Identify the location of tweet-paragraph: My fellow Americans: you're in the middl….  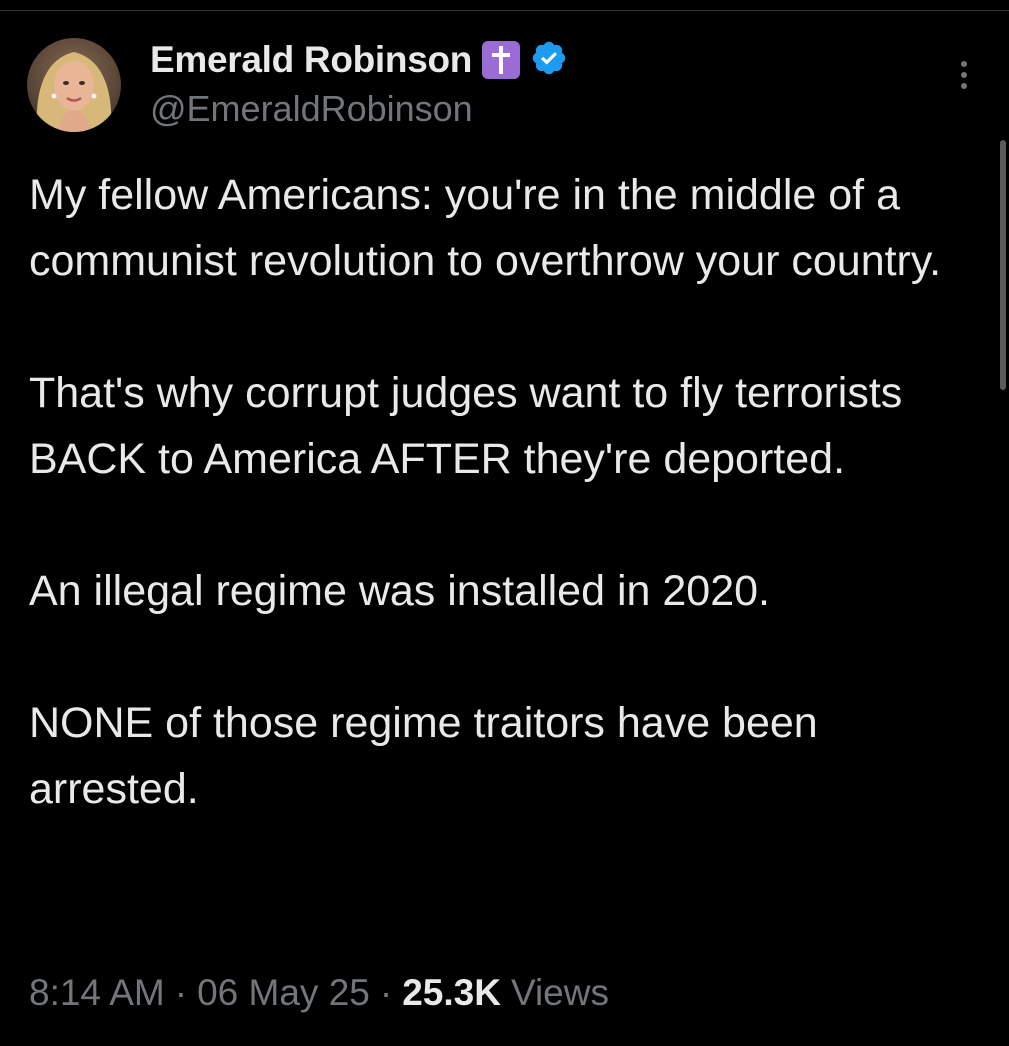
(485, 228).